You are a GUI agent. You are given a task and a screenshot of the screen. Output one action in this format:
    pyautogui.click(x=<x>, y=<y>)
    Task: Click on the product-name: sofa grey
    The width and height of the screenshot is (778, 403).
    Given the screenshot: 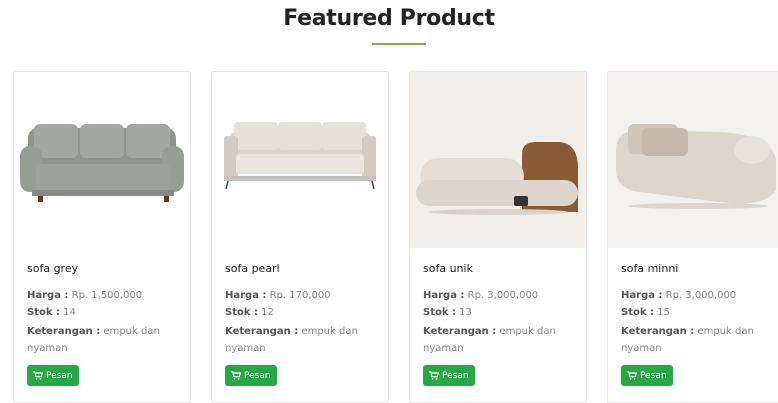 What is the action you would take?
    pyautogui.click(x=53, y=268)
    